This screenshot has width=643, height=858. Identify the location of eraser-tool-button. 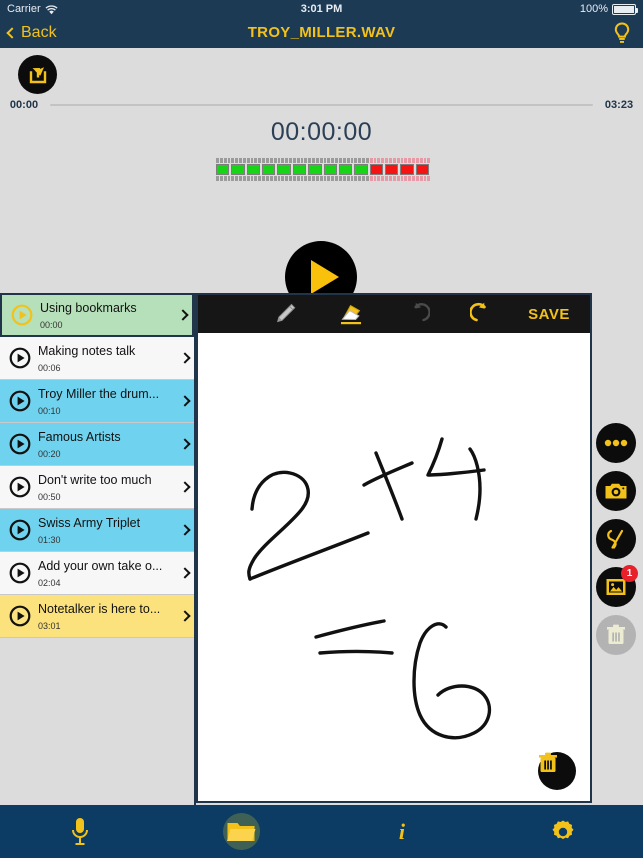
(351, 314).